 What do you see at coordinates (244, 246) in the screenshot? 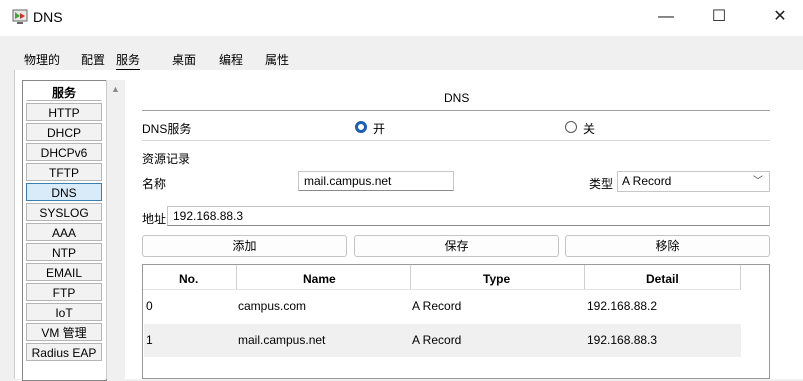
I see `add-button: 添加` at bounding box center [244, 246].